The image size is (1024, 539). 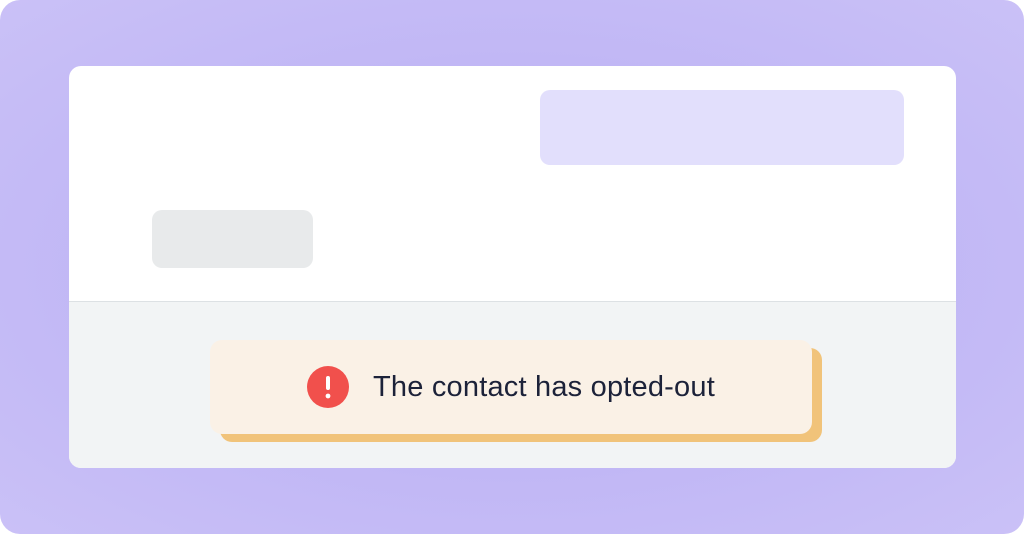 What do you see at coordinates (328, 387) in the screenshot?
I see `alert-circle-icon` at bounding box center [328, 387].